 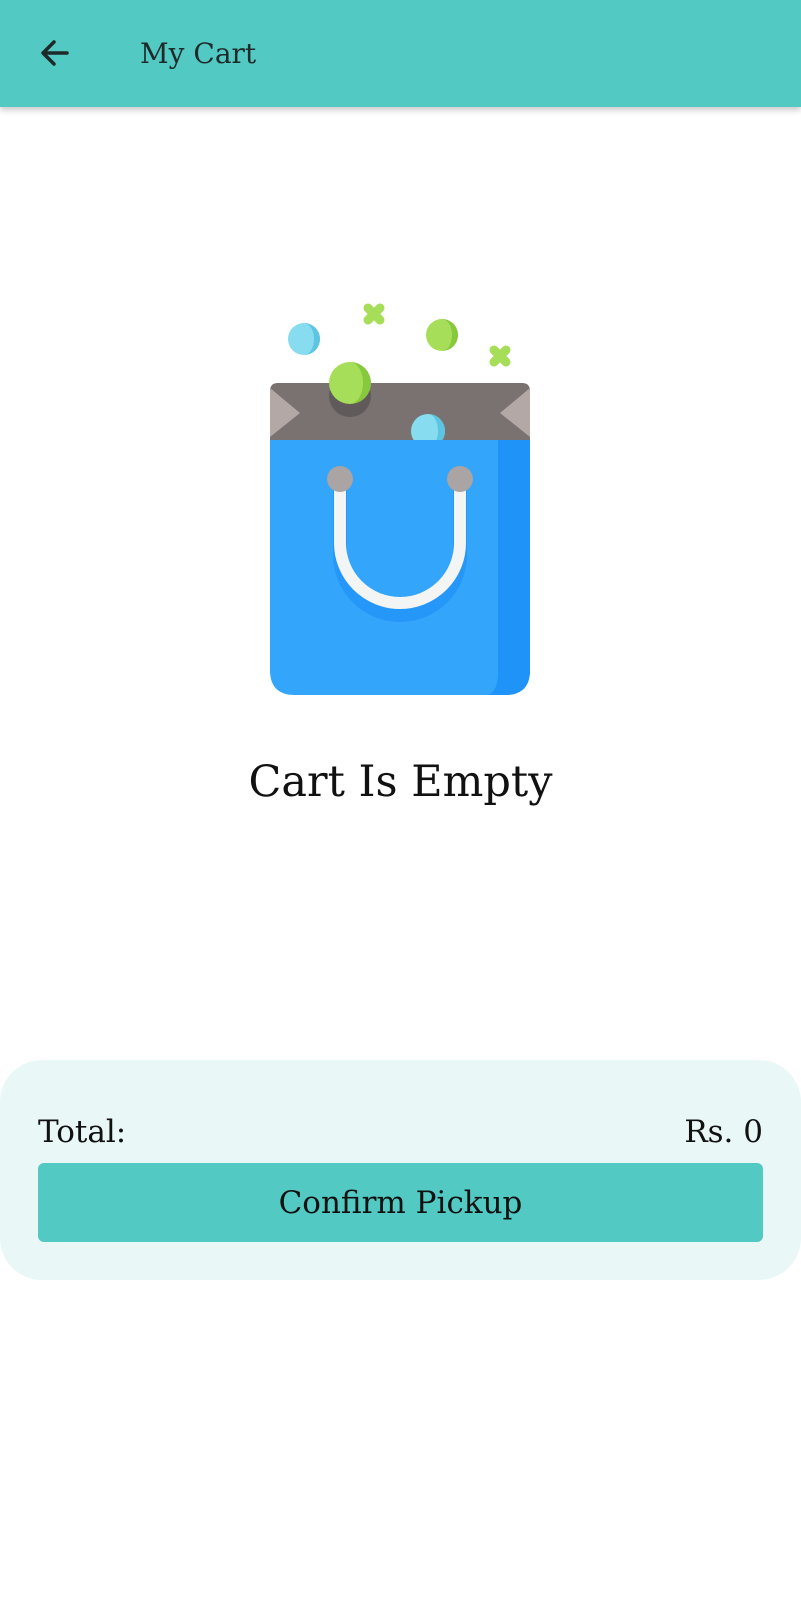 I want to click on total-label: Total:, so click(x=82, y=1132).